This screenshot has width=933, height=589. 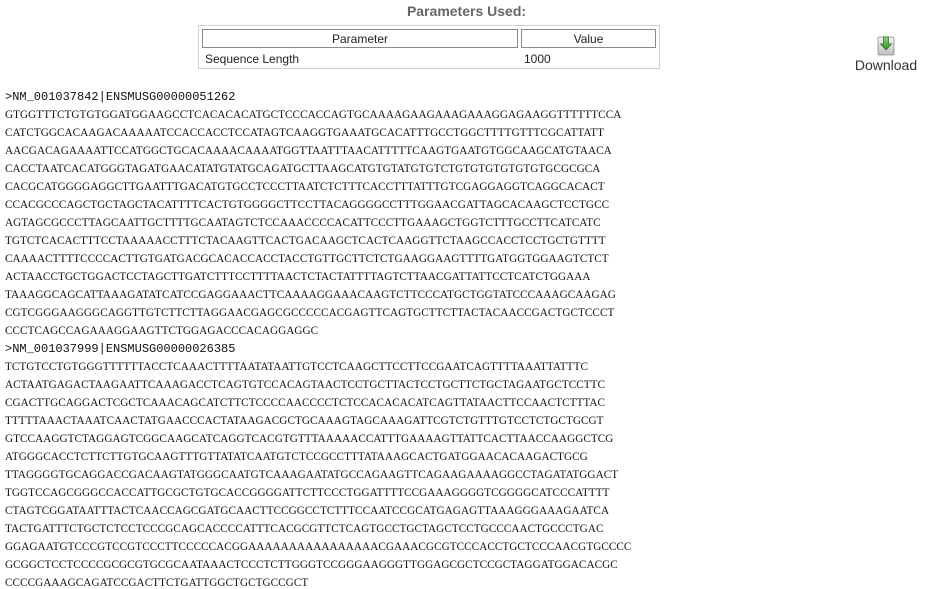 I want to click on parameters-panel: Parameter Value Sequence Length 1000, so click(x=429, y=47).